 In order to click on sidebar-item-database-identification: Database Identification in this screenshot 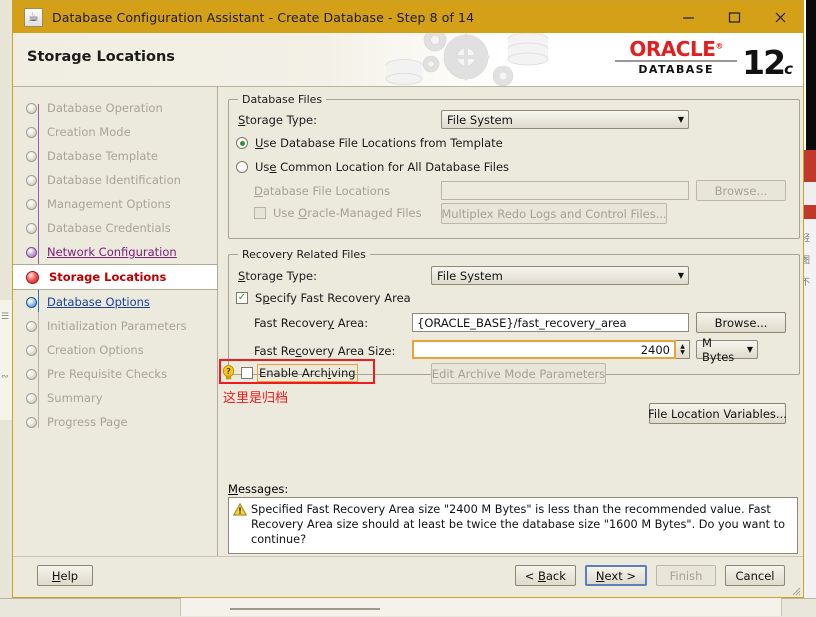, I will do `click(115, 180)`.